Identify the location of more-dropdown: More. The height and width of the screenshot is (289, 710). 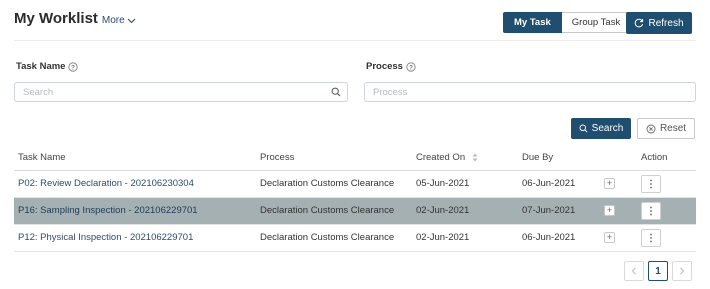
(119, 20).